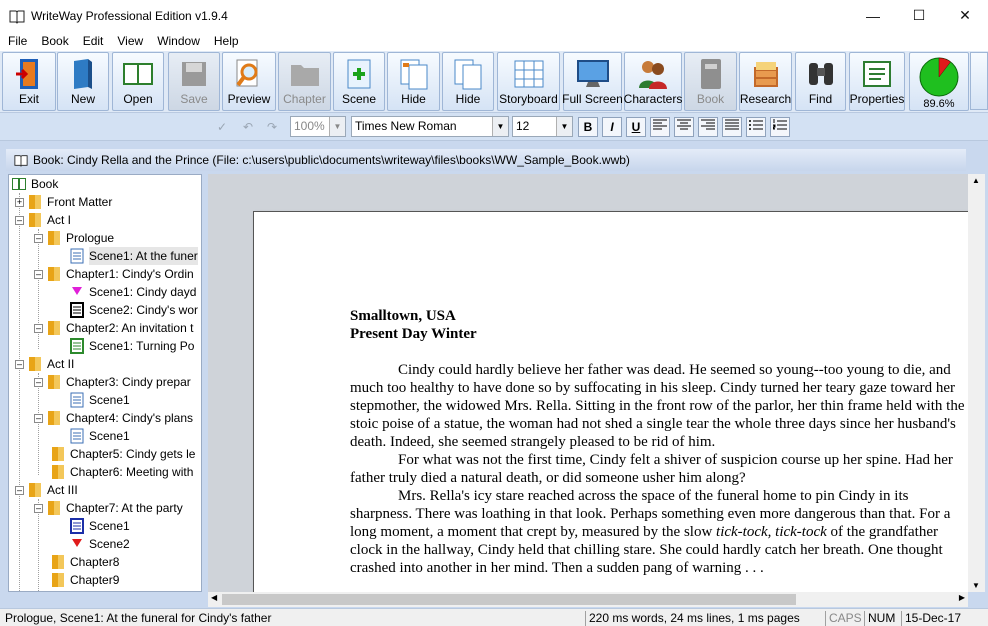 This screenshot has width=988, height=626. What do you see at coordinates (133, 310) in the screenshot?
I see `tree-chapter-1-scene2: Scene2: Cindy's wor` at bounding box center [133, 310].